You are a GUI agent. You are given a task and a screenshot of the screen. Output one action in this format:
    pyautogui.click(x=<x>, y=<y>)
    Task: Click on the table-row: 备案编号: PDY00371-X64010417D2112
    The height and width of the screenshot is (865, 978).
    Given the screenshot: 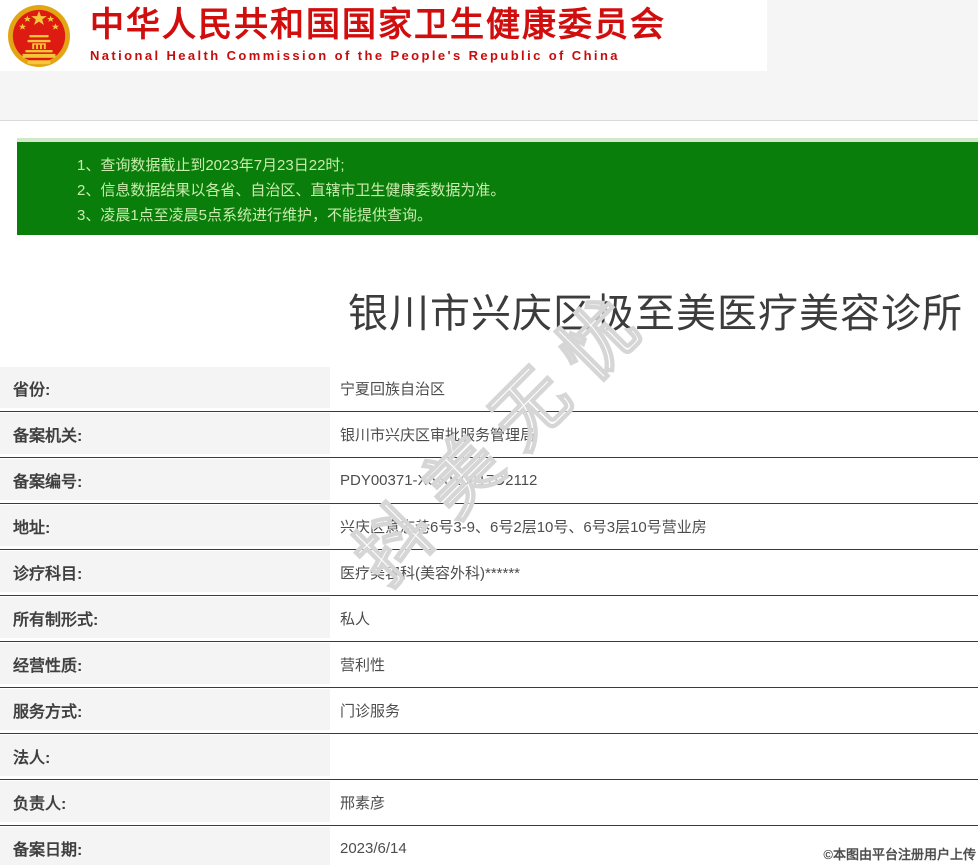 What is the action you would take?
    pyautogui.click(x=489, y=481)
    